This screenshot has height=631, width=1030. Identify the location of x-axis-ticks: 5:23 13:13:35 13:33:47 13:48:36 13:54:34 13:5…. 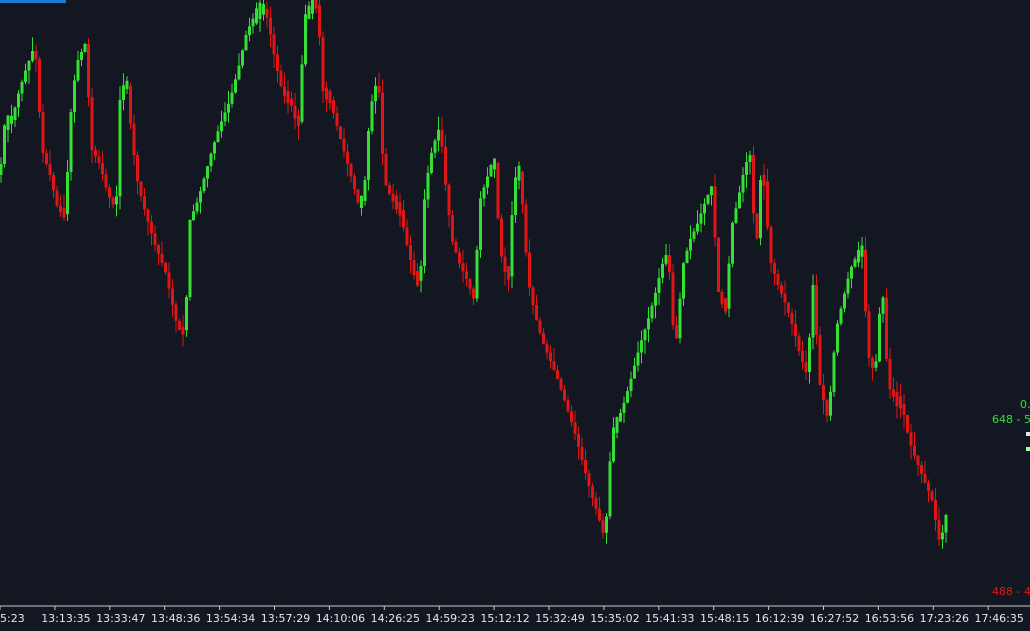
(512, 615).